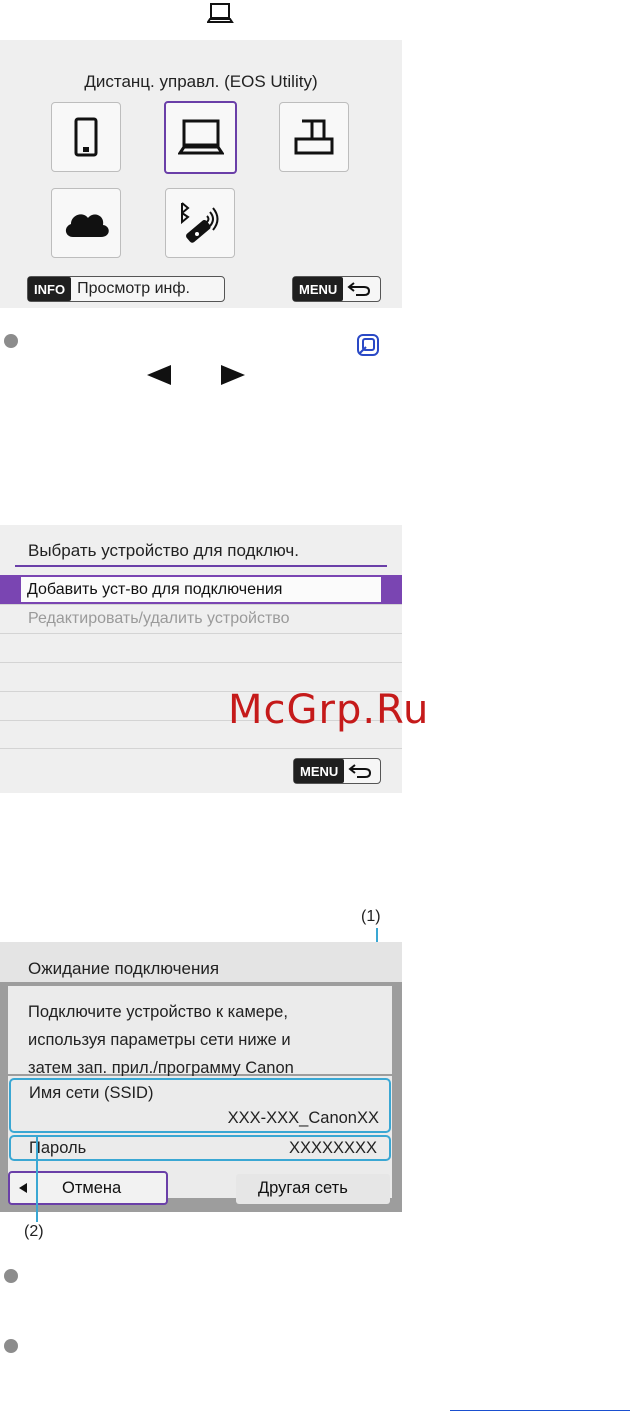 This screenshot has height=1415, width=642. I want to click on list-item-label: Добавить уст-во для подключения, so click(155, 589).